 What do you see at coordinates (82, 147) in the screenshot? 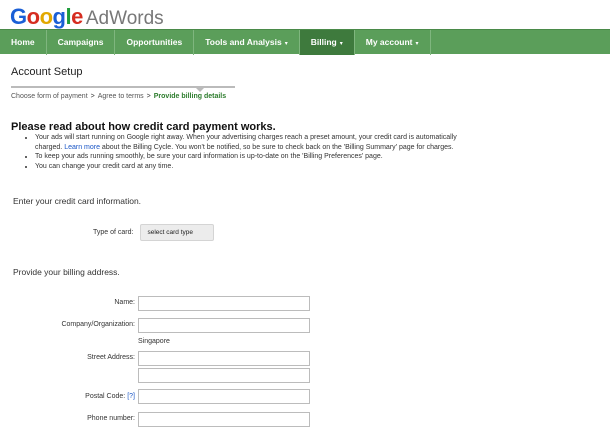
I see `learn-more-link: Learn more` at bounding box center [82, 147].